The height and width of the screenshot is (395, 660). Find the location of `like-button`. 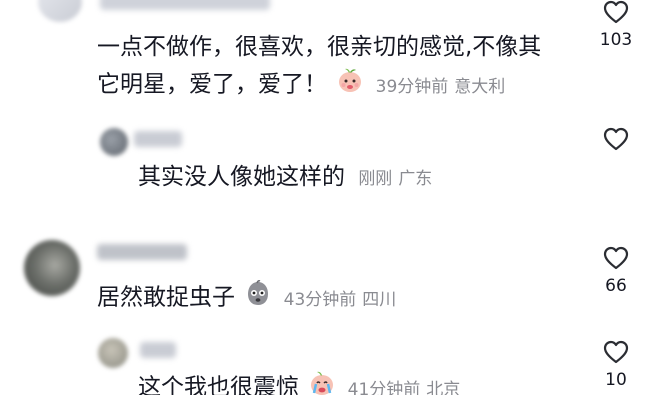

like-button is located at coordinates (616, 139).